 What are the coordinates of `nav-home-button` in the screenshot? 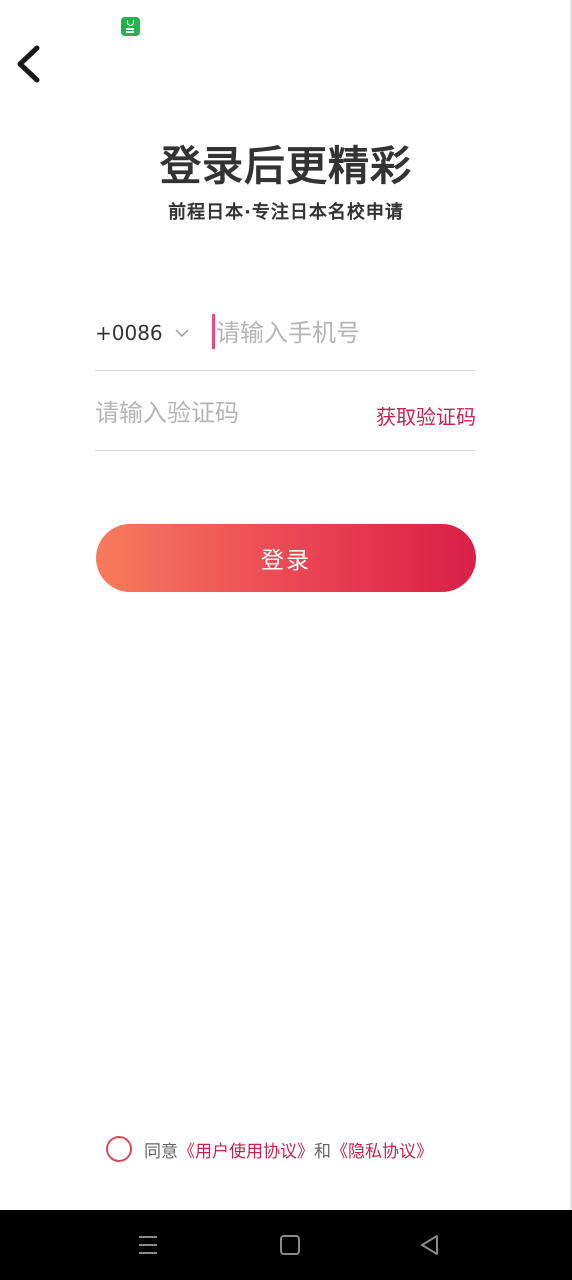 It's located at (290, 1245).